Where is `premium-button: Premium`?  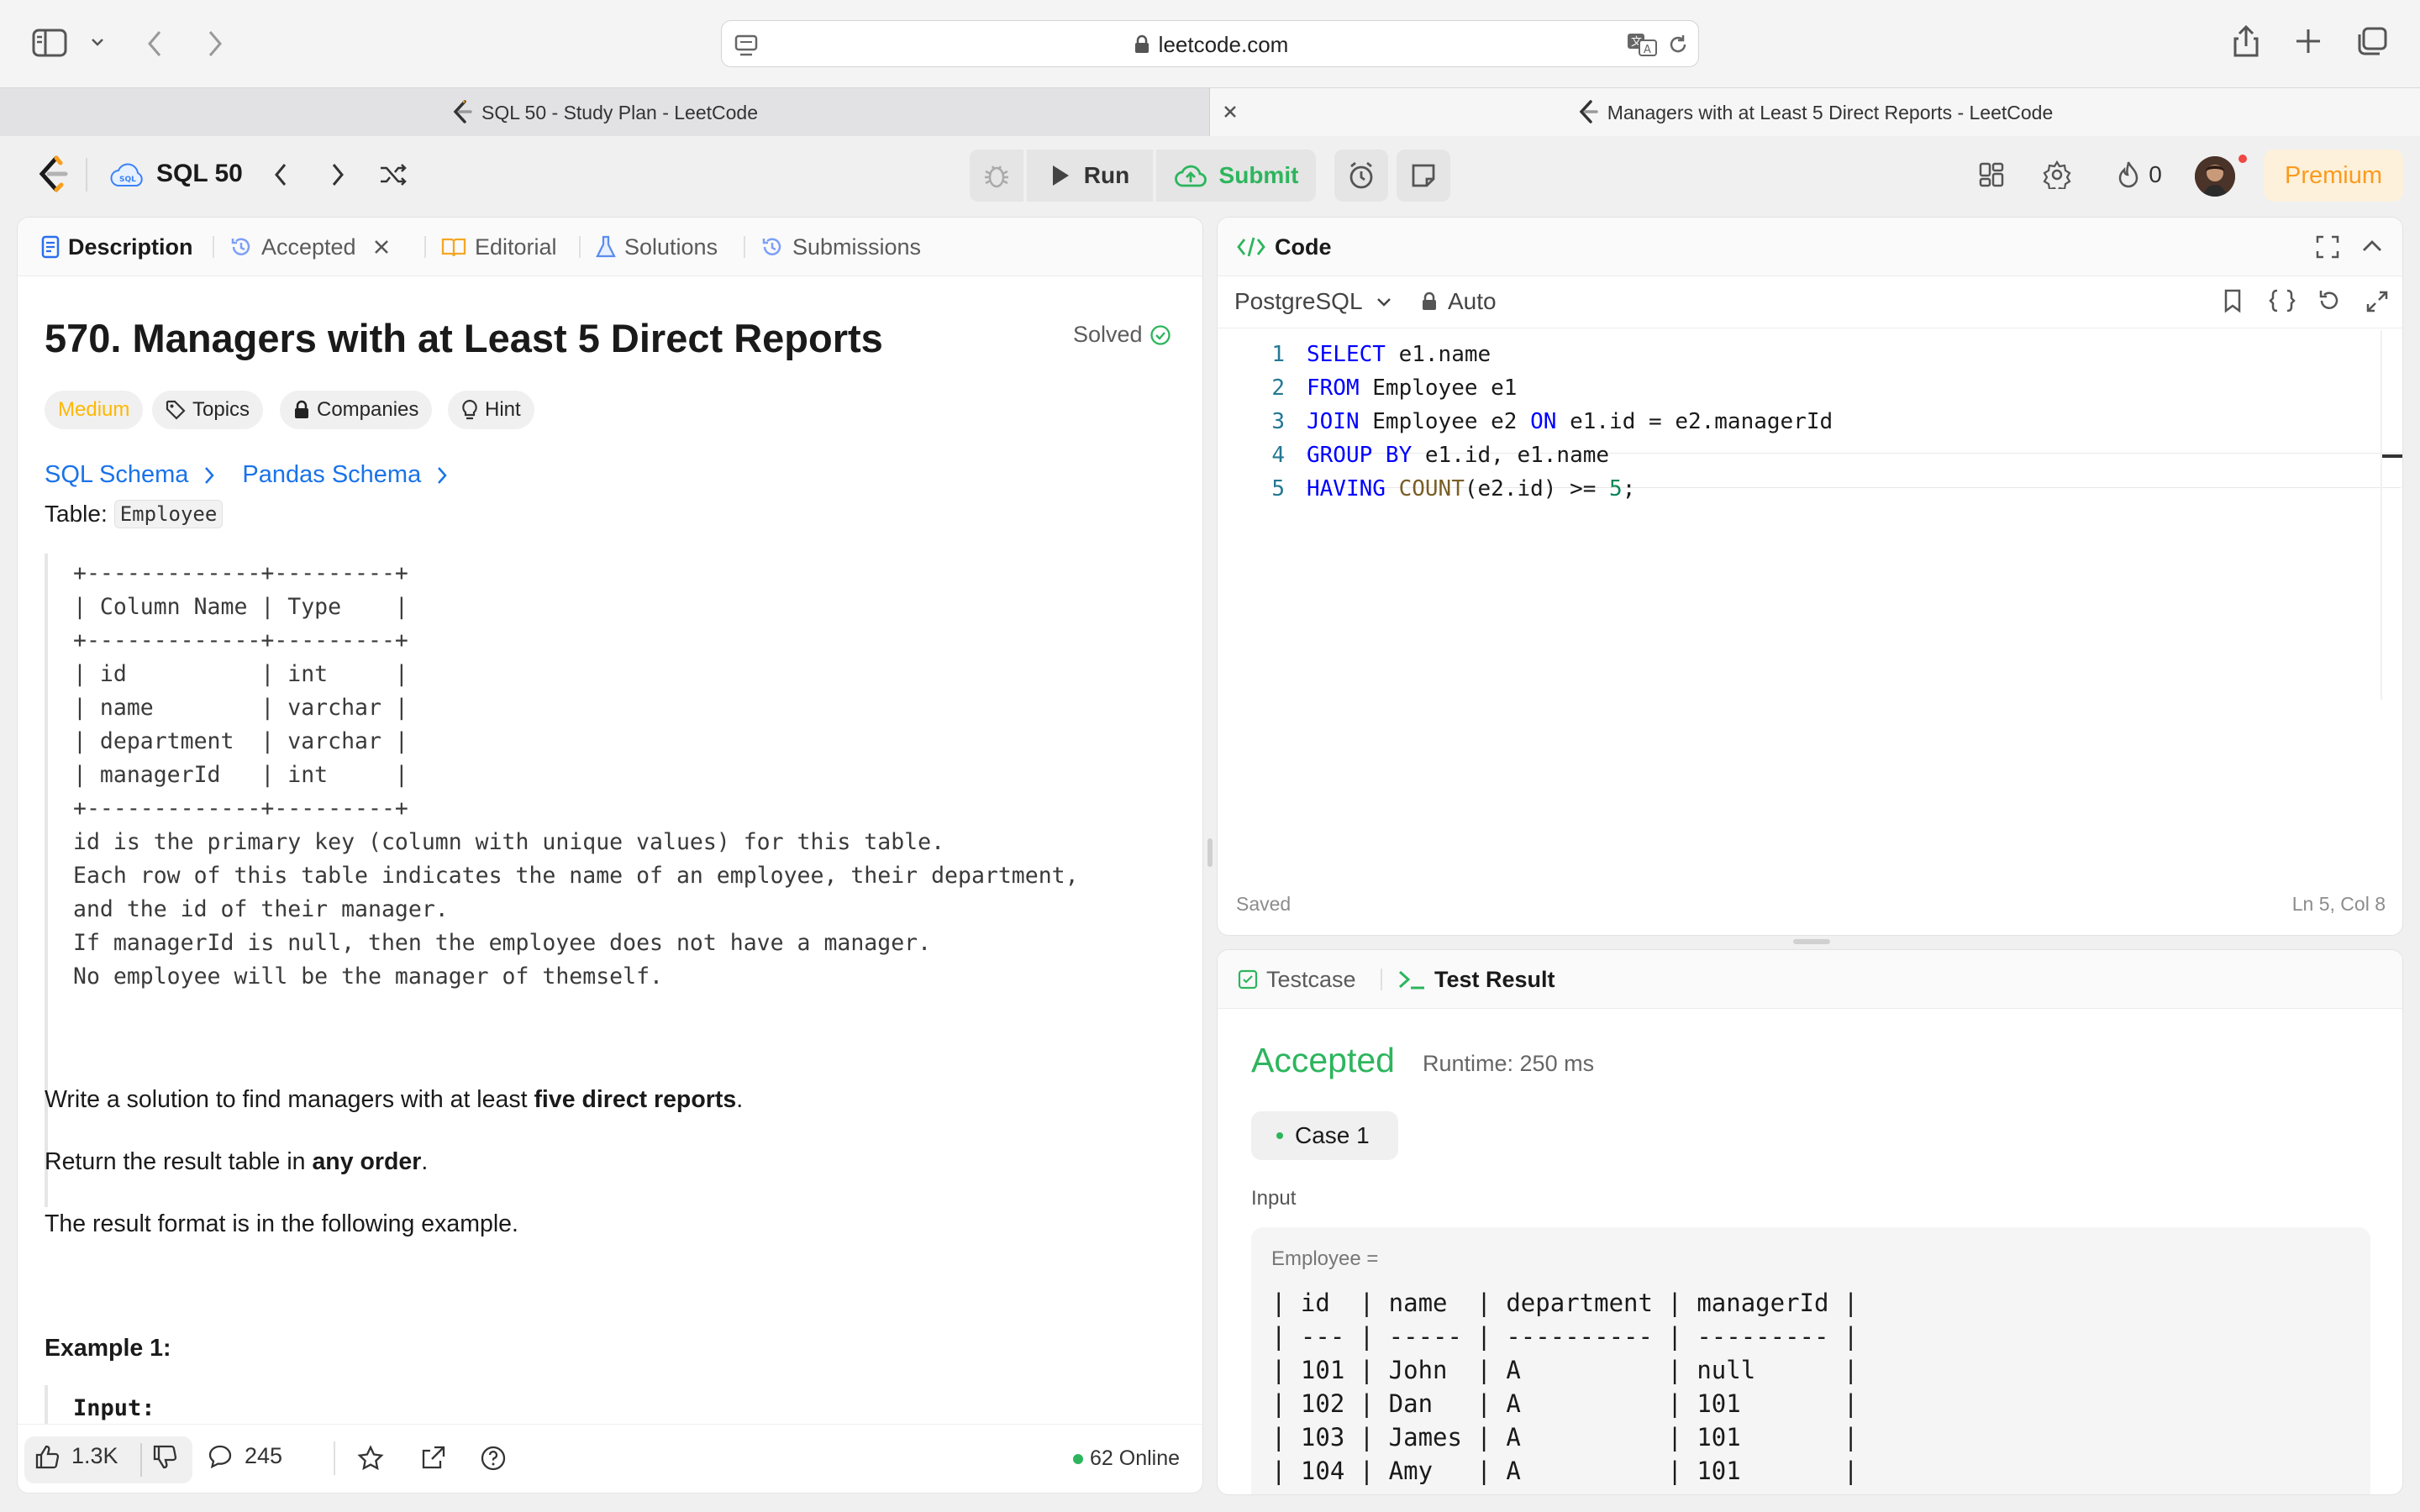
premium-button: Premium is located at coordinates (2333, 176).